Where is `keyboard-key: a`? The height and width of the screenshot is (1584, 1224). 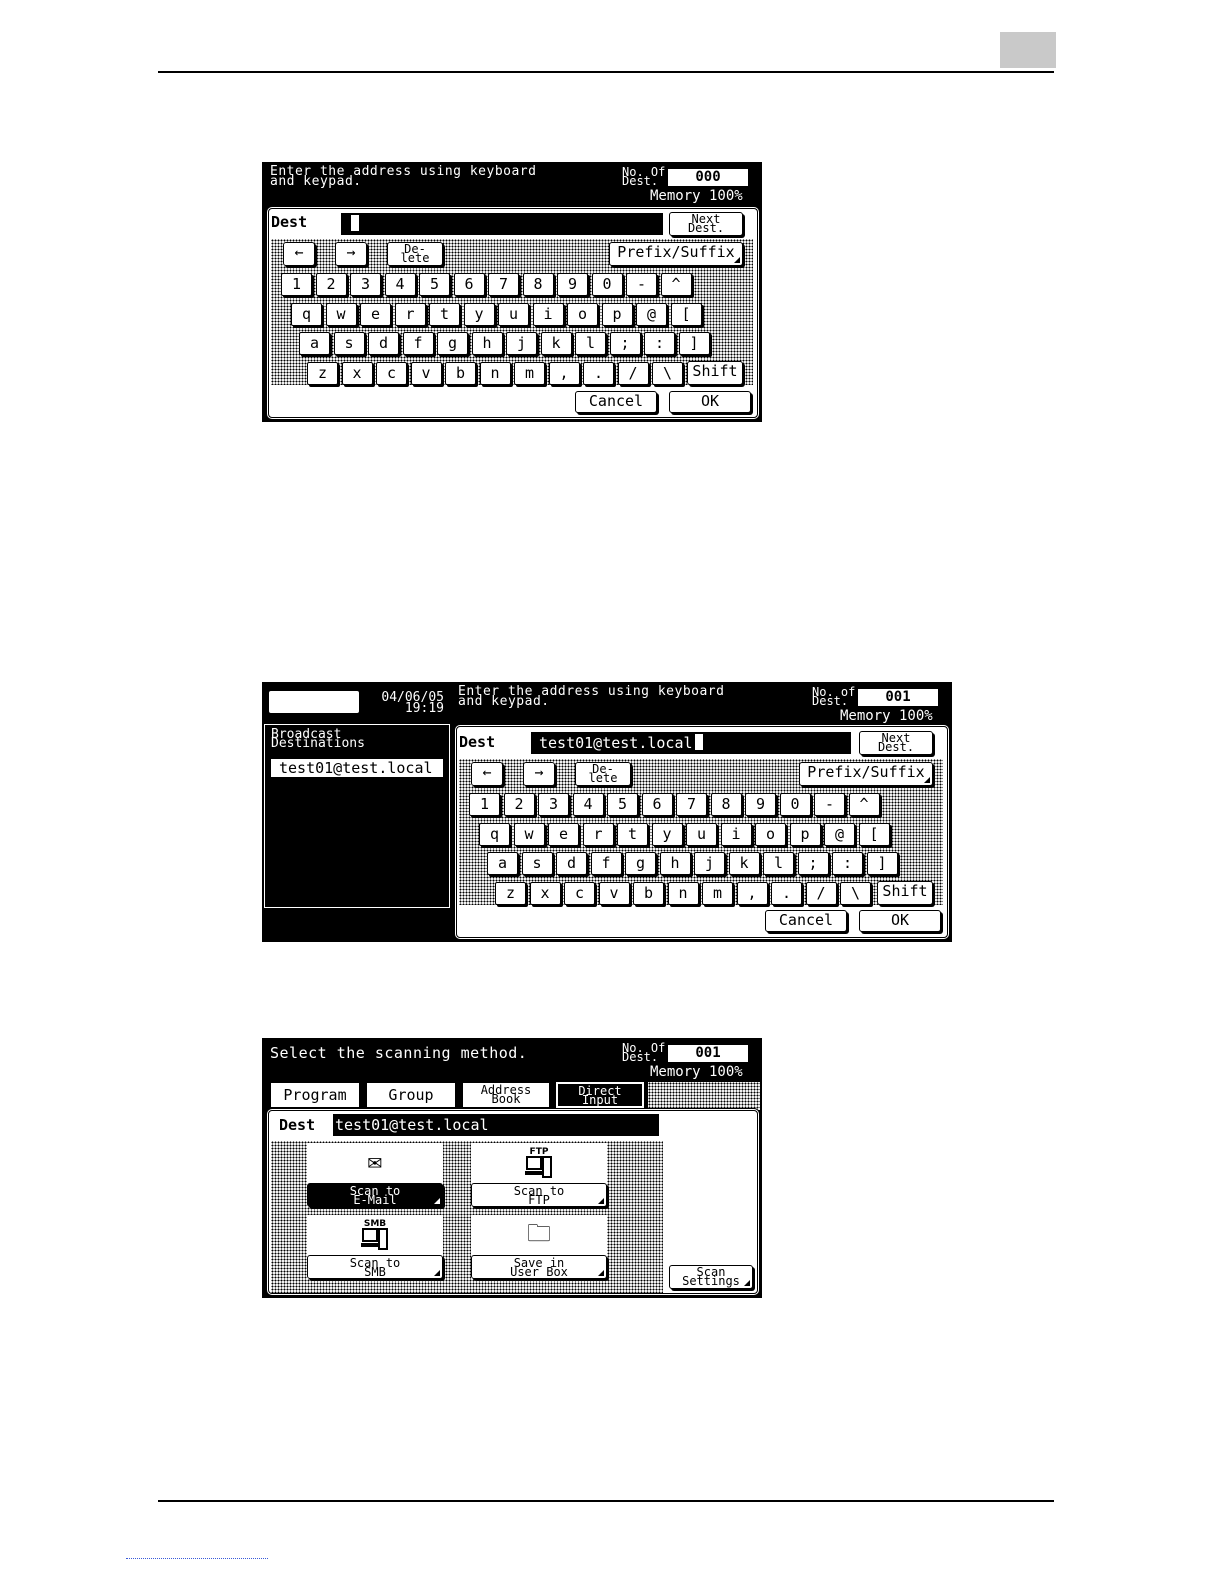 keyboard-key: a is located at coordinates (314, 343).